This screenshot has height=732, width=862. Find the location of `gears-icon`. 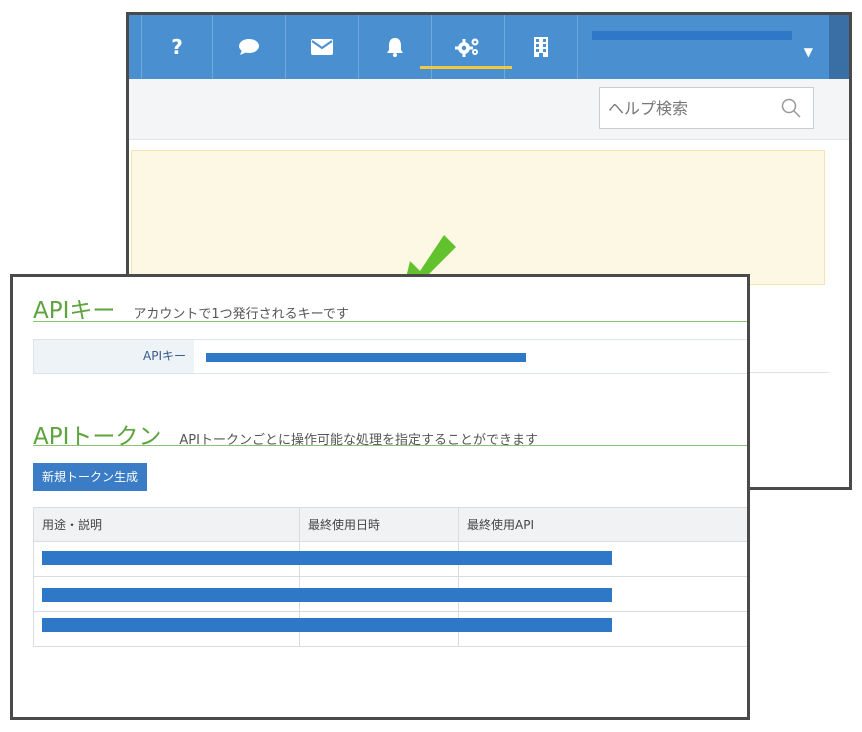

gears-icon is located at coordinates (467, 47).